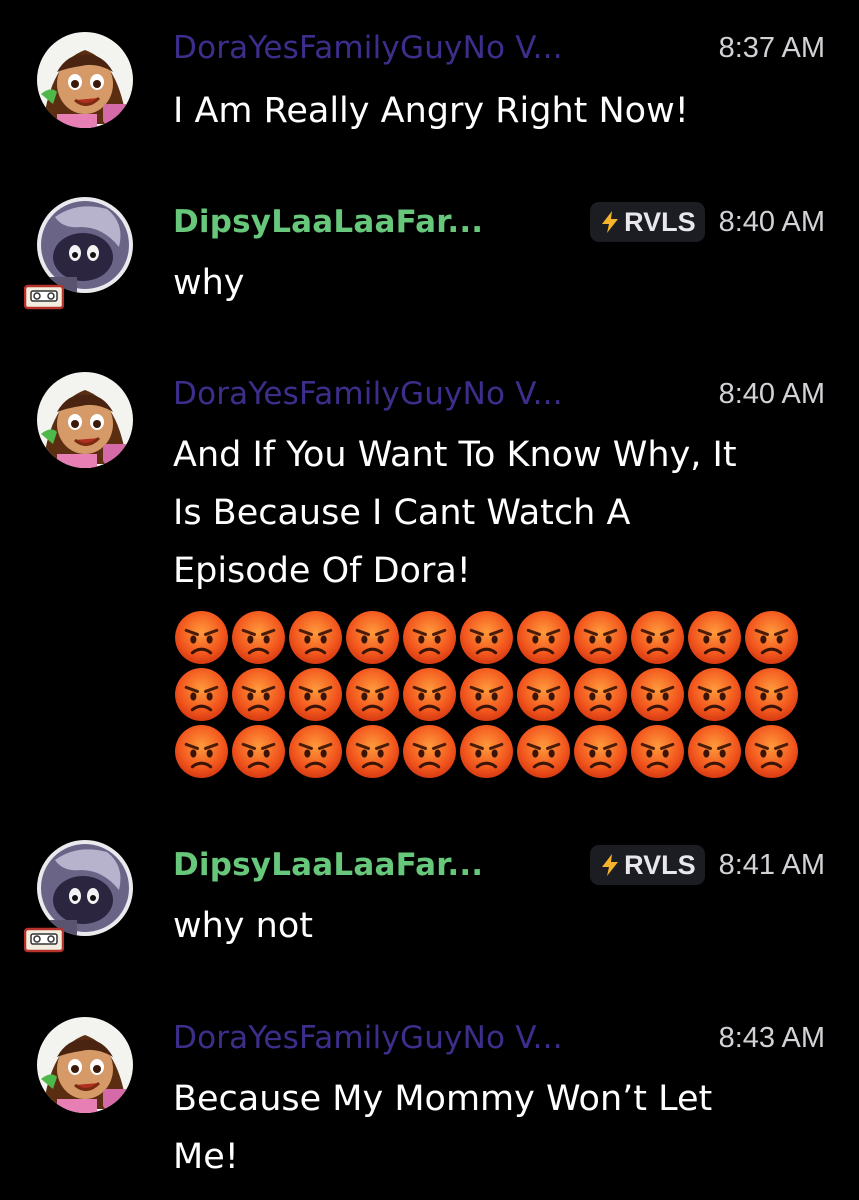  I want to click on message-line: I Am Really Angry Right Now!, so click(431, 111).